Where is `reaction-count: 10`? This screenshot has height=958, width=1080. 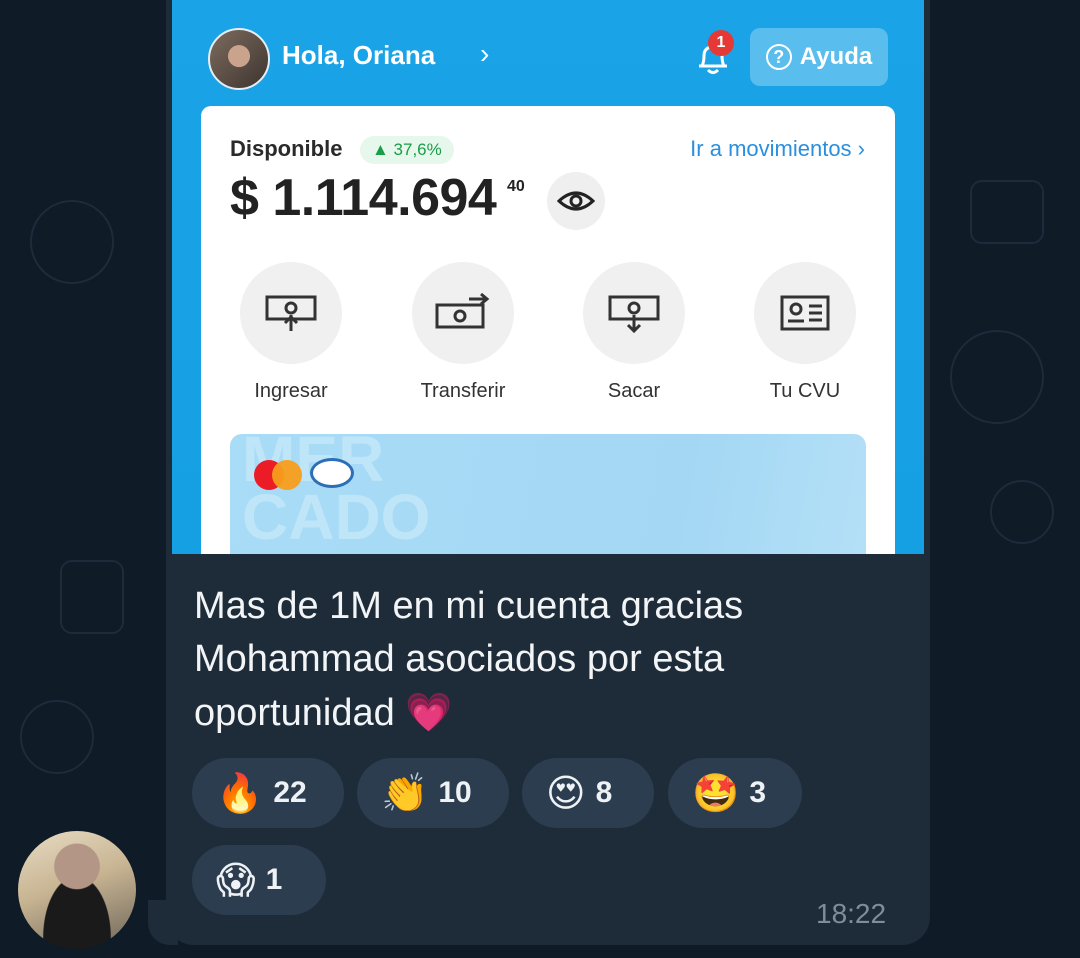 reaction-count: 10 is located at coordinates (455, 792).